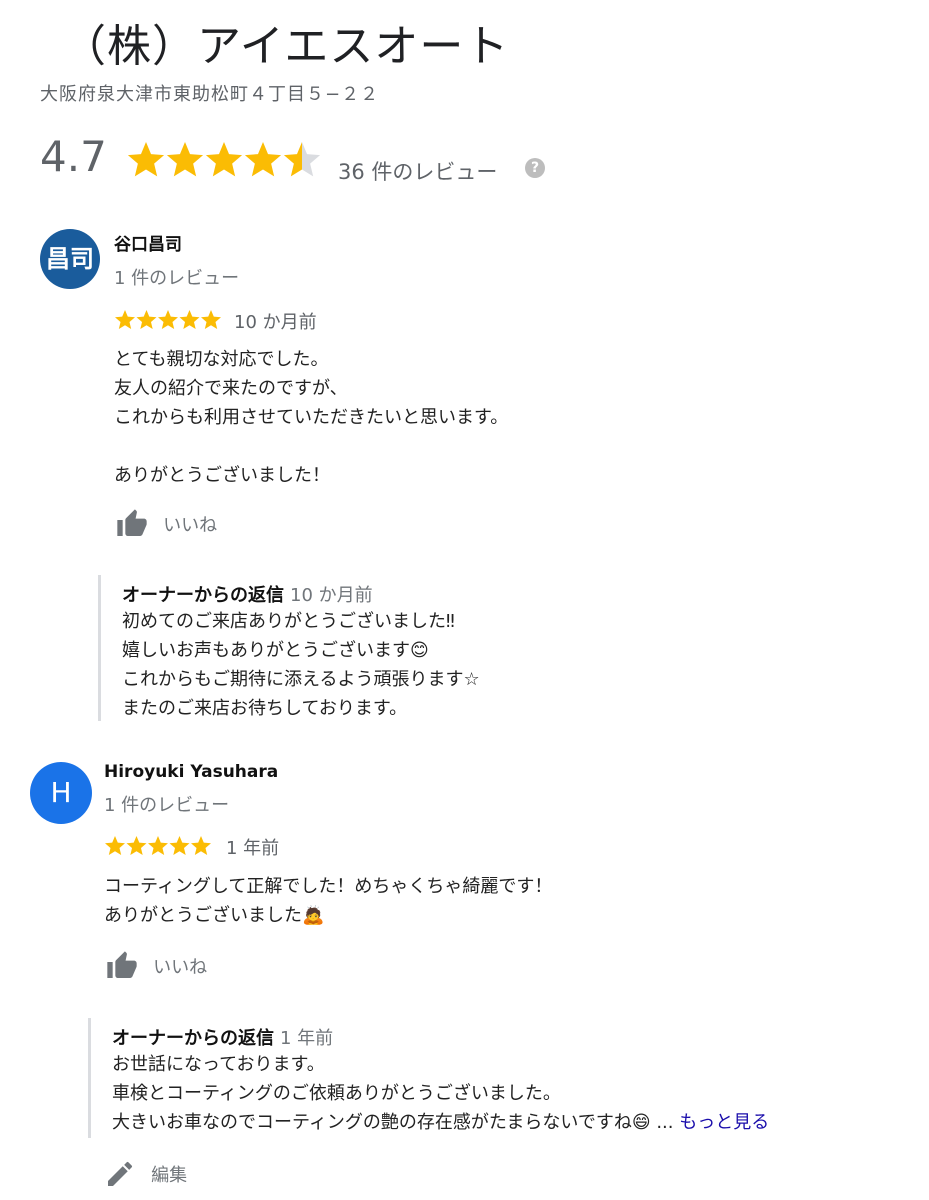  What do you see at coordinates (120, 1173) in the screenshot?
I see `pencil-icon` at bounding box center [120, 1173].